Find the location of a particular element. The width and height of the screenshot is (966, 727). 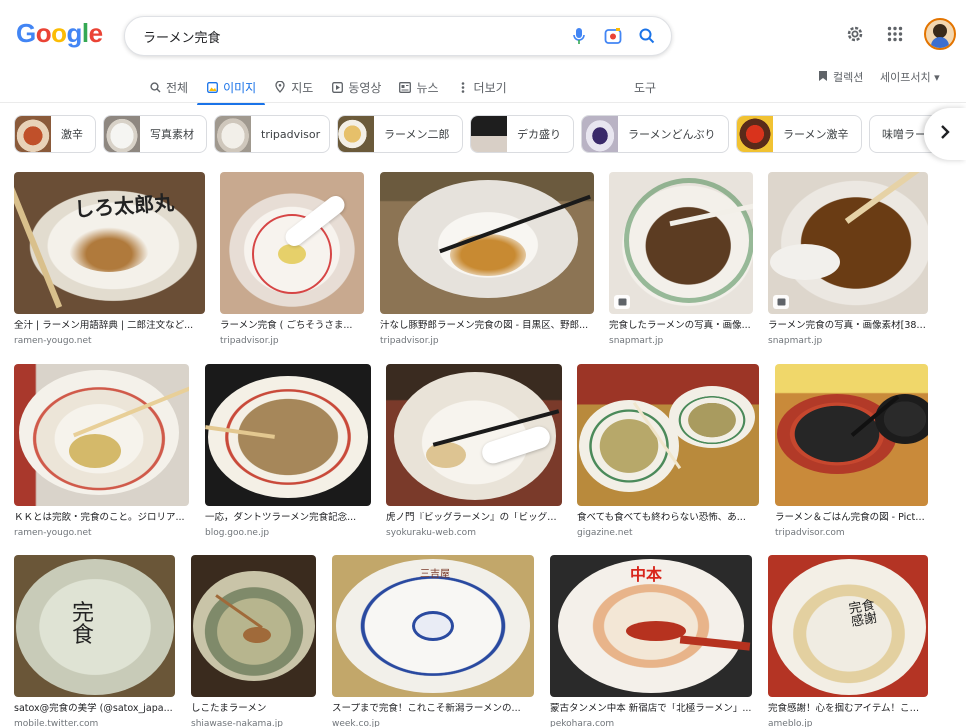

chip-label: tripadvisor is located at coordinates (291, 134).